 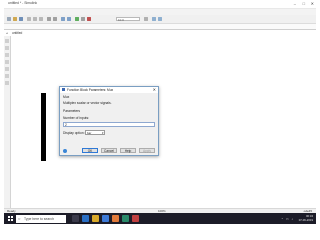 I want to click on window-titlebar: untitled * - Simulink – □ ✕, so click(x=160, y=4).